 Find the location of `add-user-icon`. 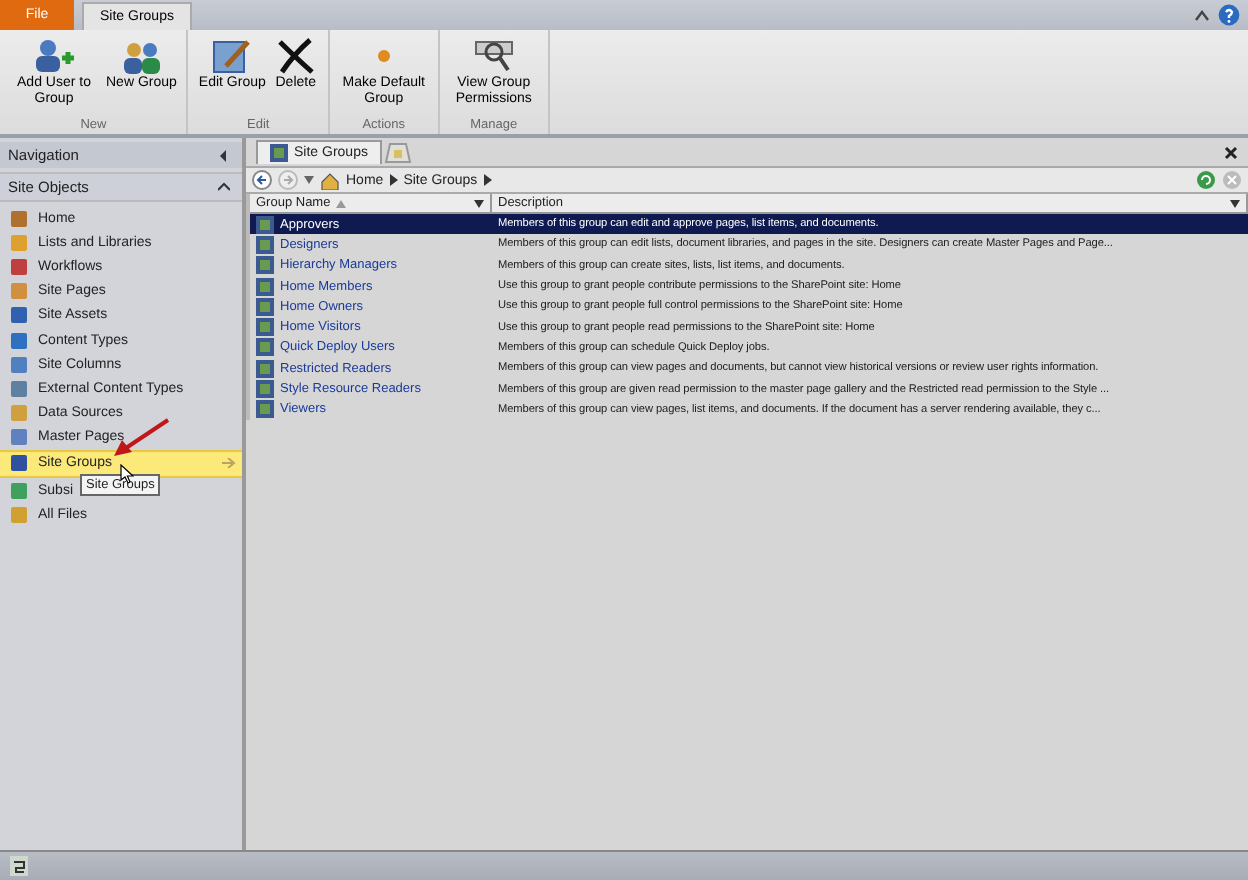

add-user-icon is located at coordinates (54, 56).